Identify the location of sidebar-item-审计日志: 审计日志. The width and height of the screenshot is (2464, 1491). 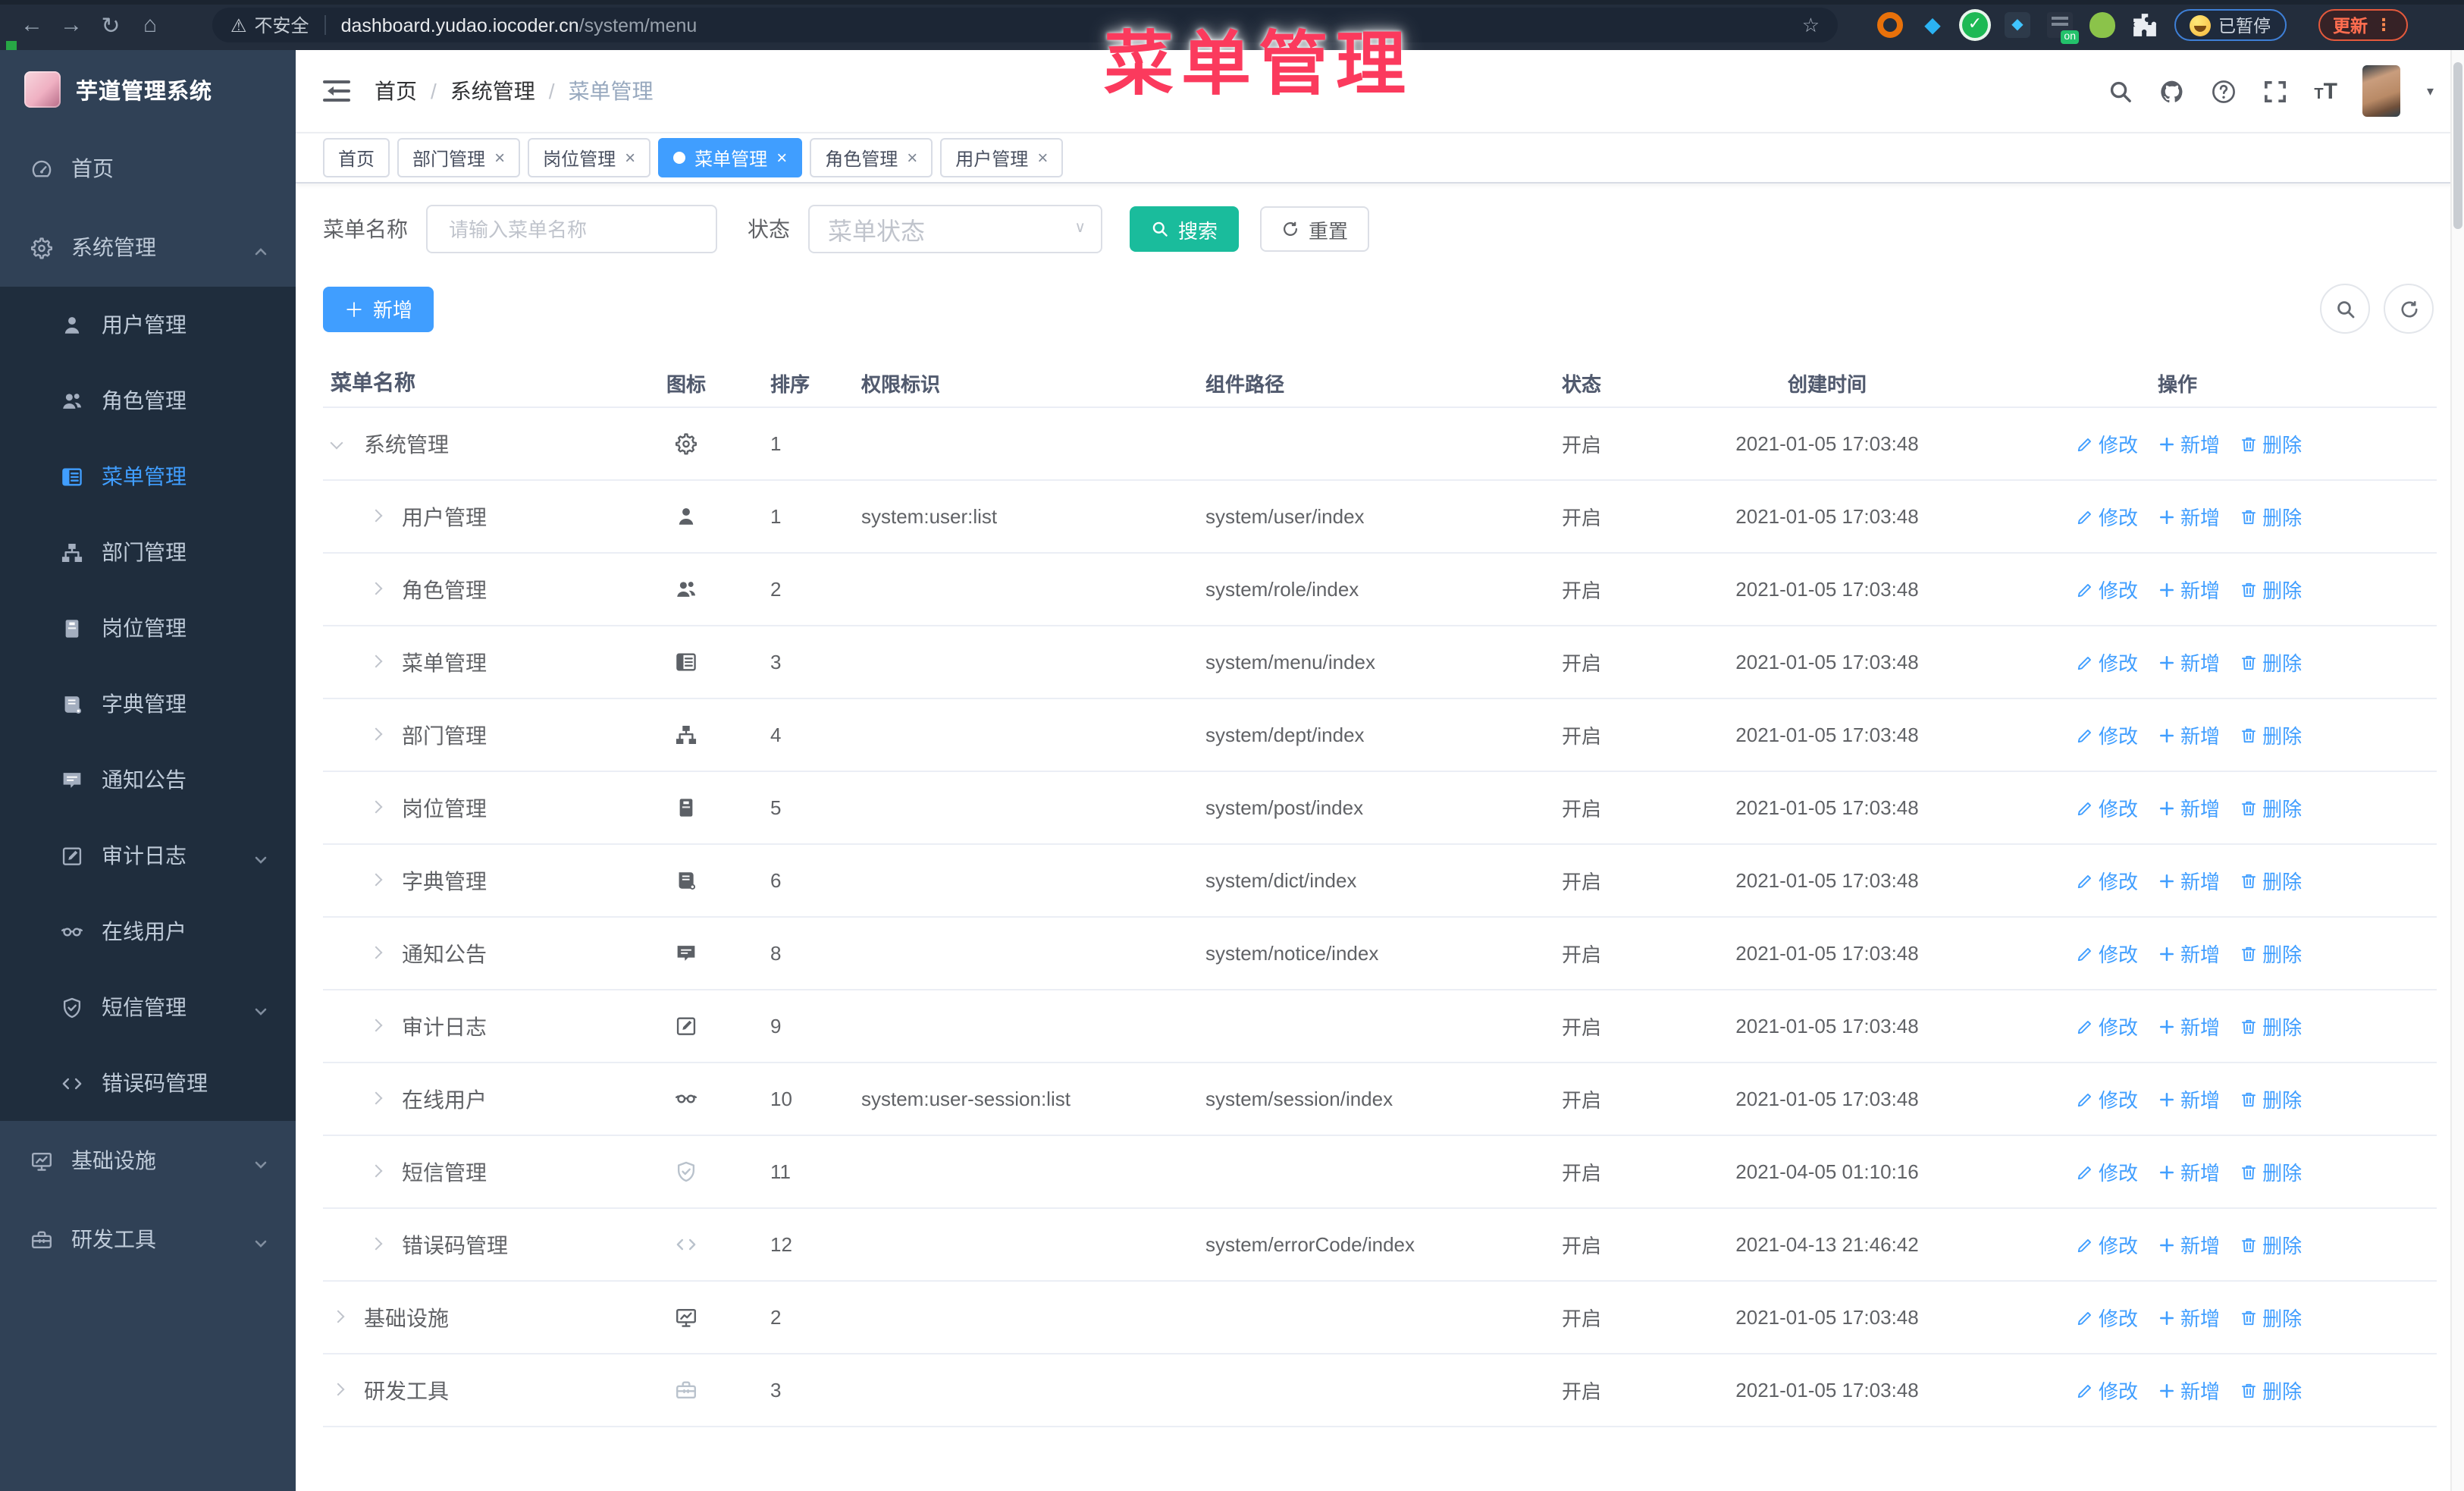
(148, 855).